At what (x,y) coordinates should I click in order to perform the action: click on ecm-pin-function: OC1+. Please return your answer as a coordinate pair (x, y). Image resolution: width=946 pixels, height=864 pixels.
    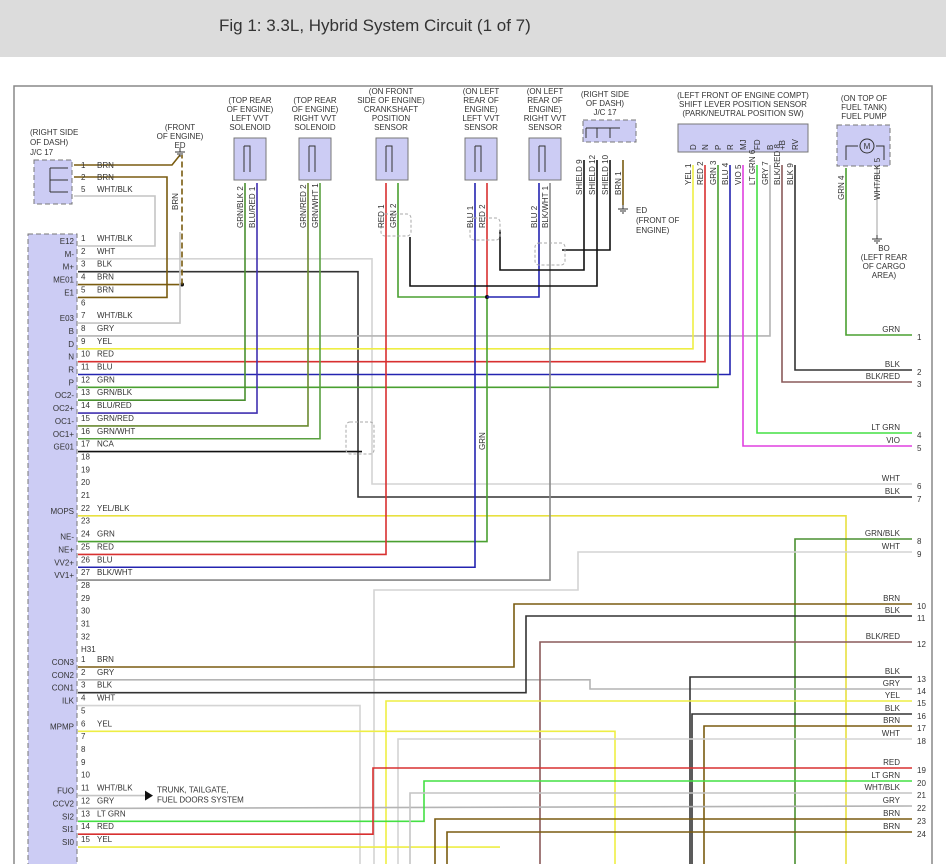
    Looking at the image, I should click on (63, 434).